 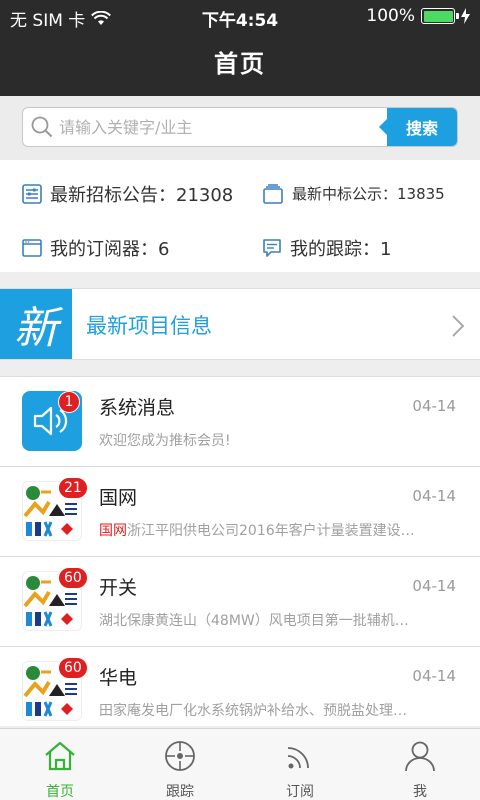 I want to click on charging-icon, so click(x=465, y=16).